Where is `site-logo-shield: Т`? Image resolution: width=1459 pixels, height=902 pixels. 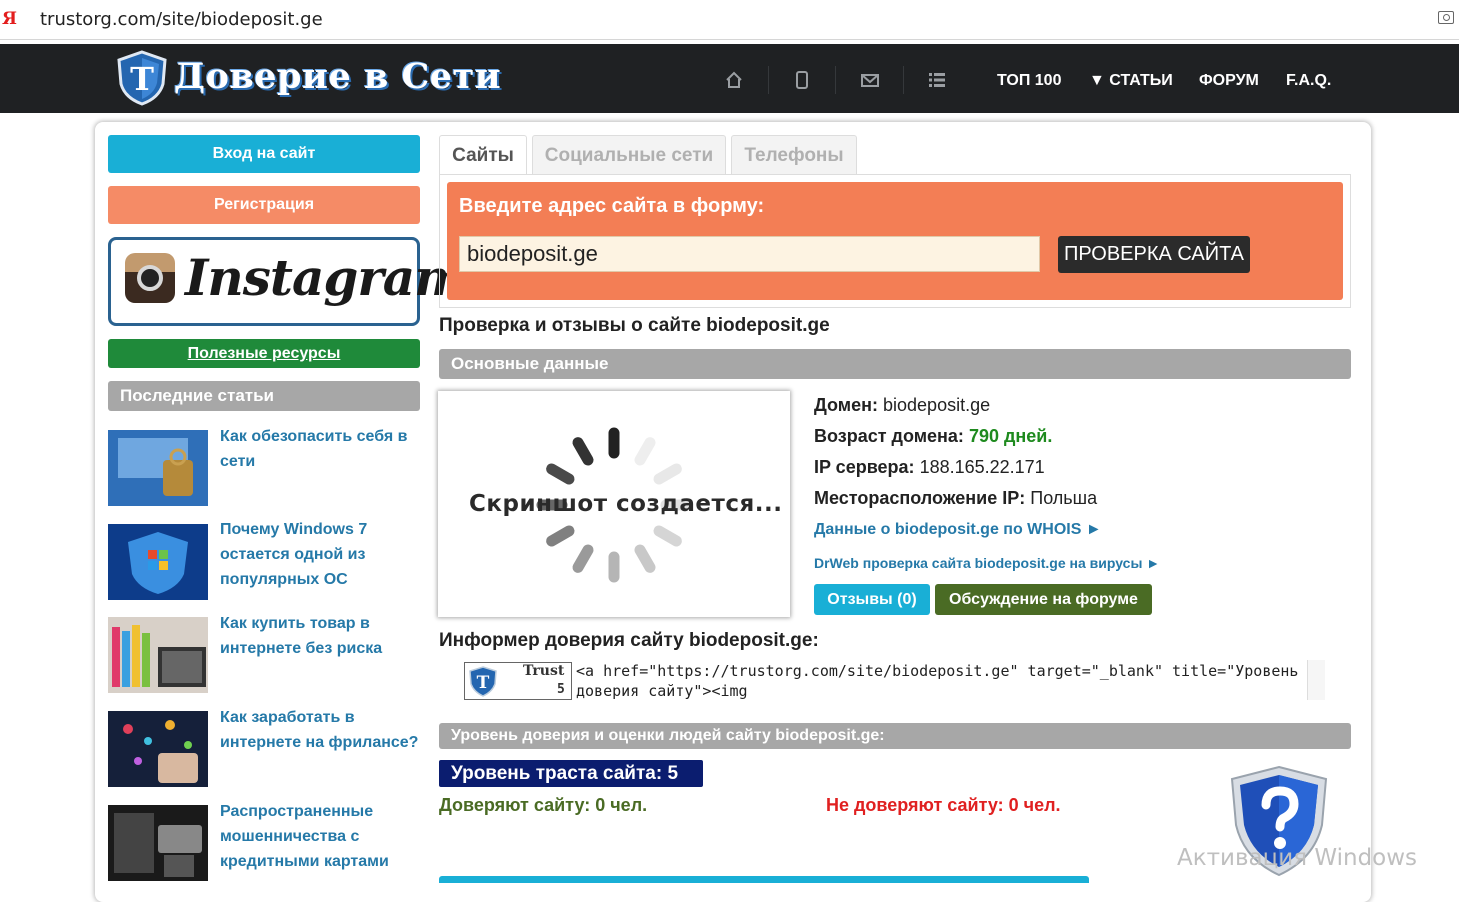 site-logo-shield: Т is located at coordinates (142, 78).